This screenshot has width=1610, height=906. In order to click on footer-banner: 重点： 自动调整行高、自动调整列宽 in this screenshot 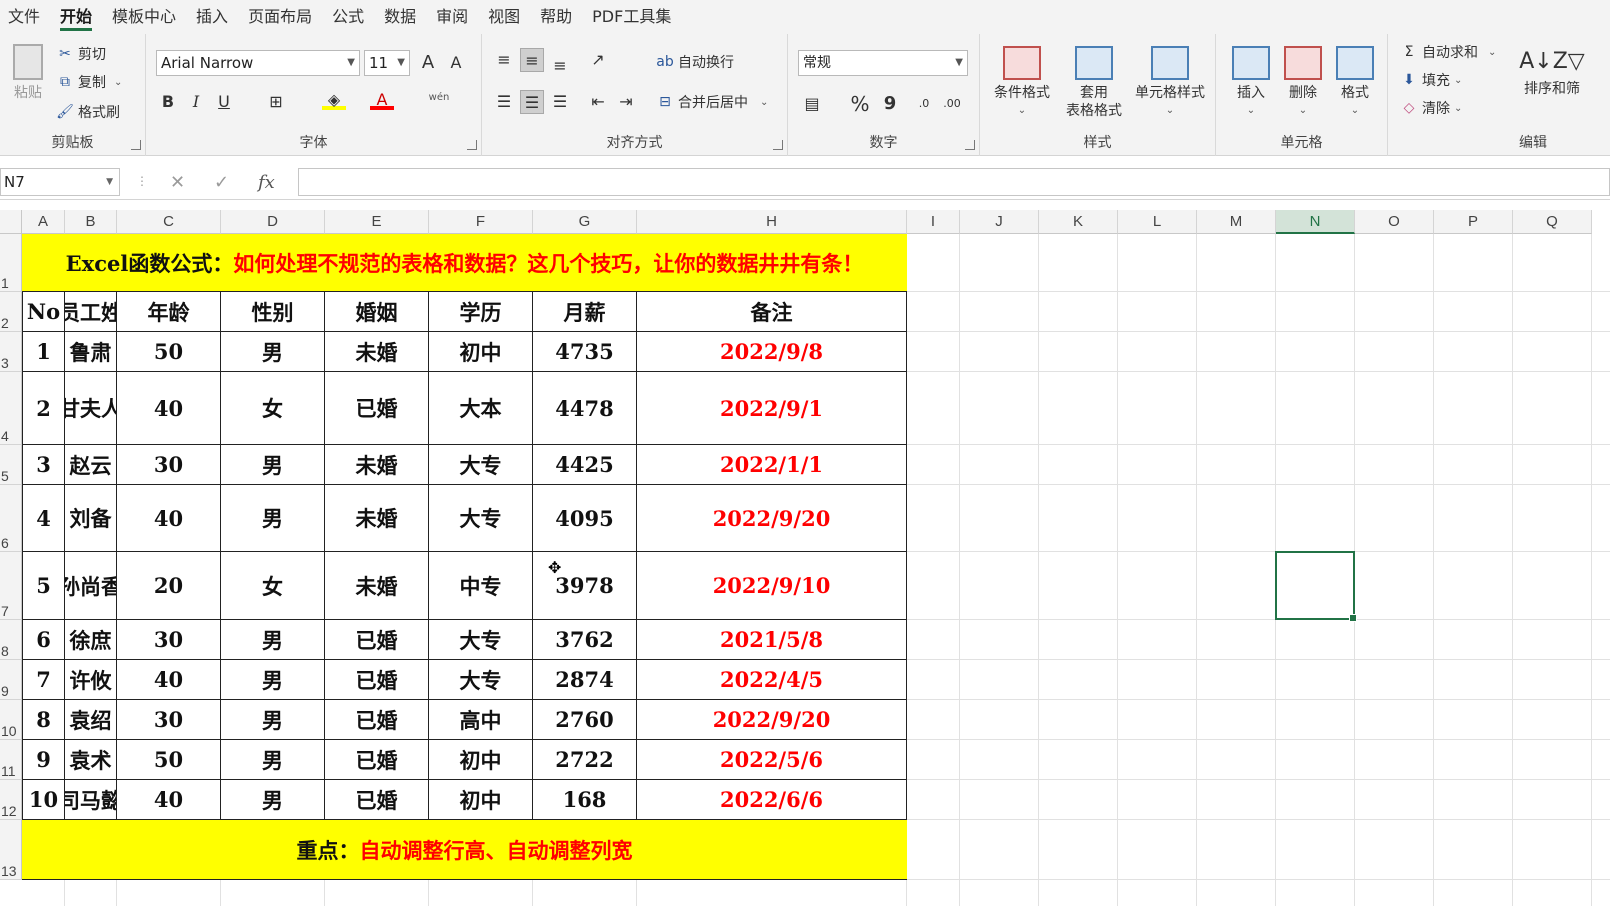, I will do `click(464, 850)`.